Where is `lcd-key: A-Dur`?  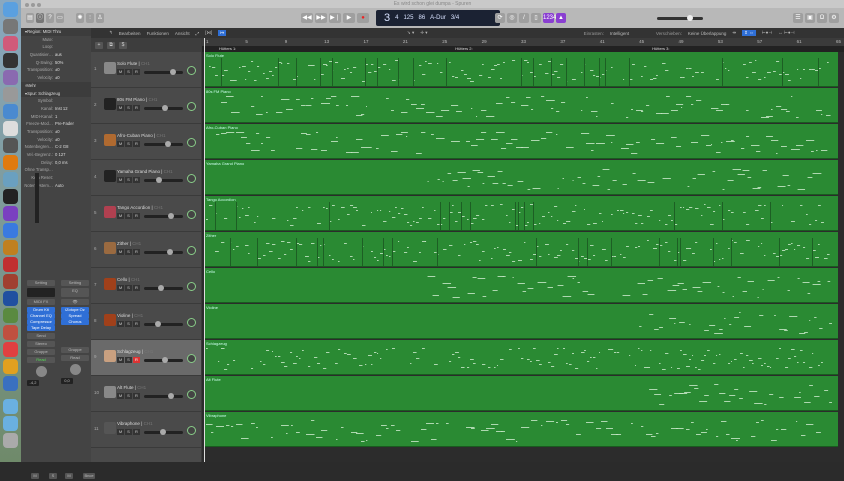 lcd-key: A-Dur is located at coordinates (438, 18).